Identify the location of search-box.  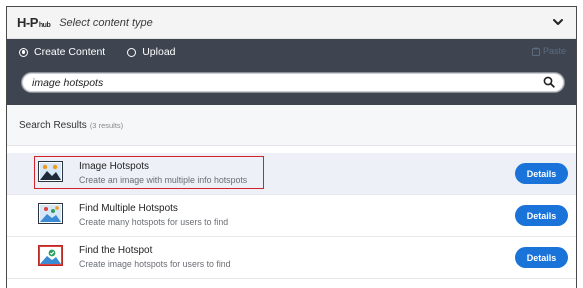
(293, 82).